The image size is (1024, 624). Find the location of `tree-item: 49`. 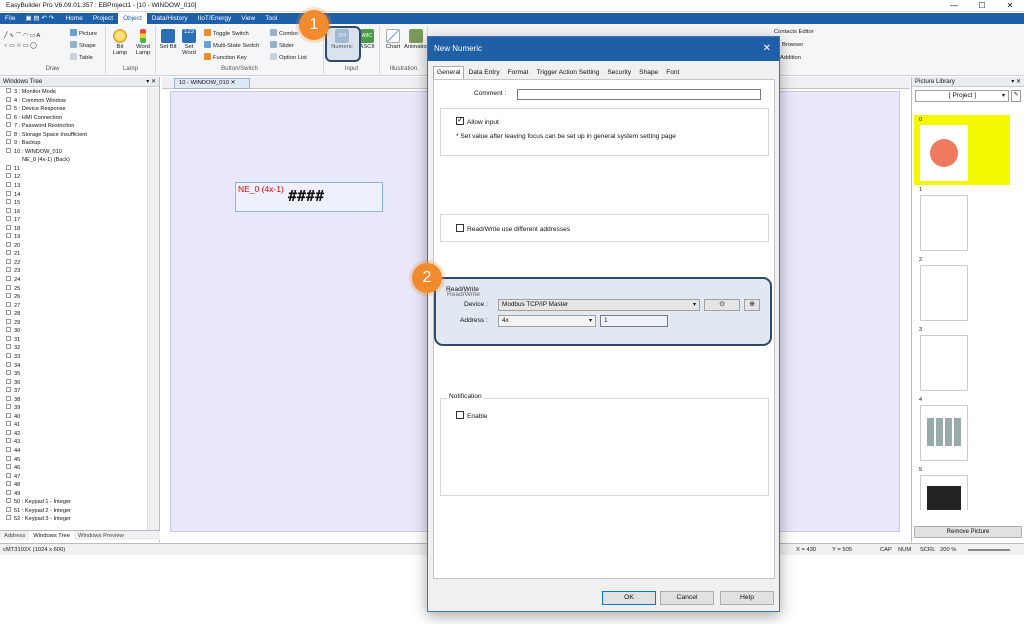

tree-item: 49 is located at coordinates (73, 494).